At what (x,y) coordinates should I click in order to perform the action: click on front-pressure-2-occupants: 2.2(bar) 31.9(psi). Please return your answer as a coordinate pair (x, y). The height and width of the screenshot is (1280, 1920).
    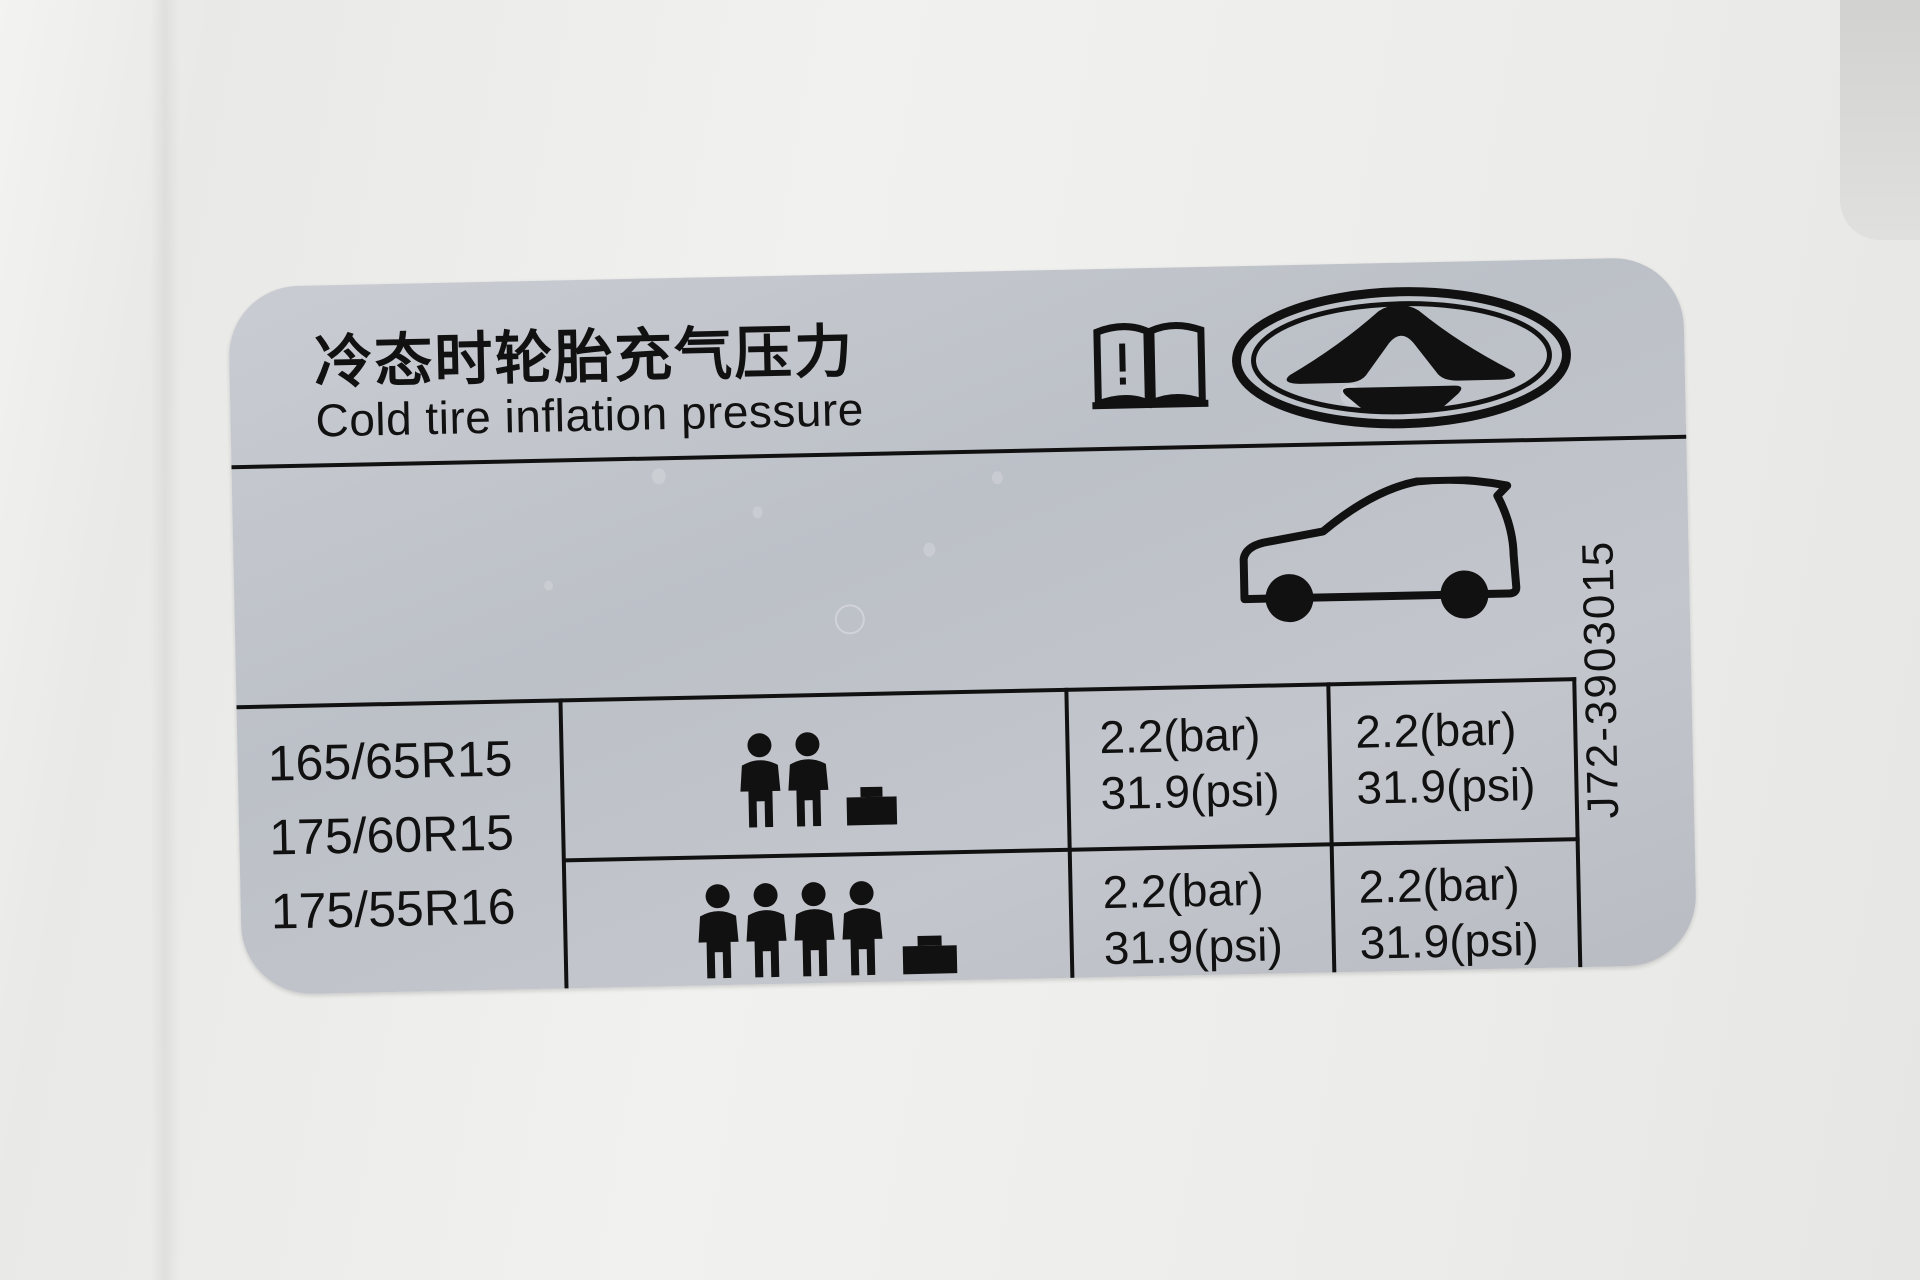
    Looking at the image, I should click on (1189, 763).